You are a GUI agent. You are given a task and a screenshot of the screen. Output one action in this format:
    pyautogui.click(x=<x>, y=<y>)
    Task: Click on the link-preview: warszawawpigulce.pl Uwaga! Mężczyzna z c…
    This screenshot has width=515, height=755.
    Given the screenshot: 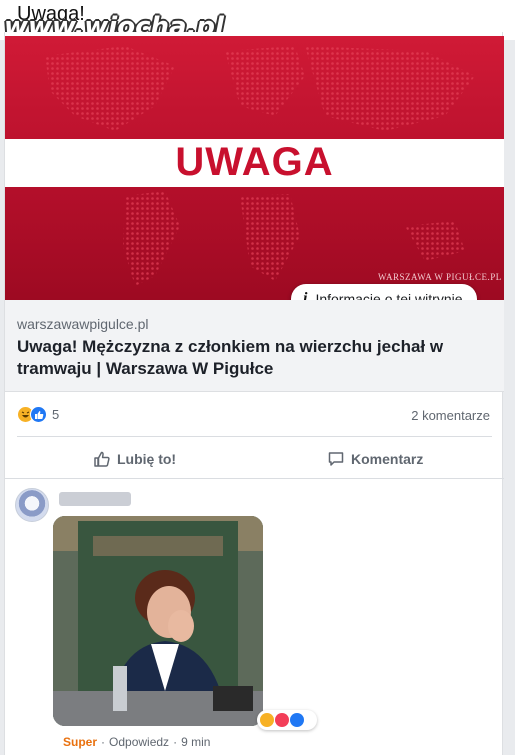 What is the action you would take?
    pyautogui.click(x=254, y=346)
    